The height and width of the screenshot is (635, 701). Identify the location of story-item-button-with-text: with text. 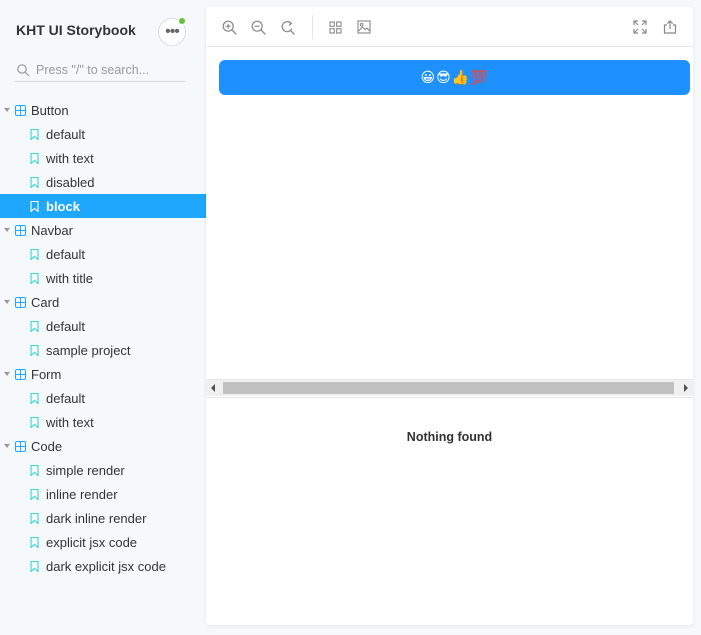
(103, 158).